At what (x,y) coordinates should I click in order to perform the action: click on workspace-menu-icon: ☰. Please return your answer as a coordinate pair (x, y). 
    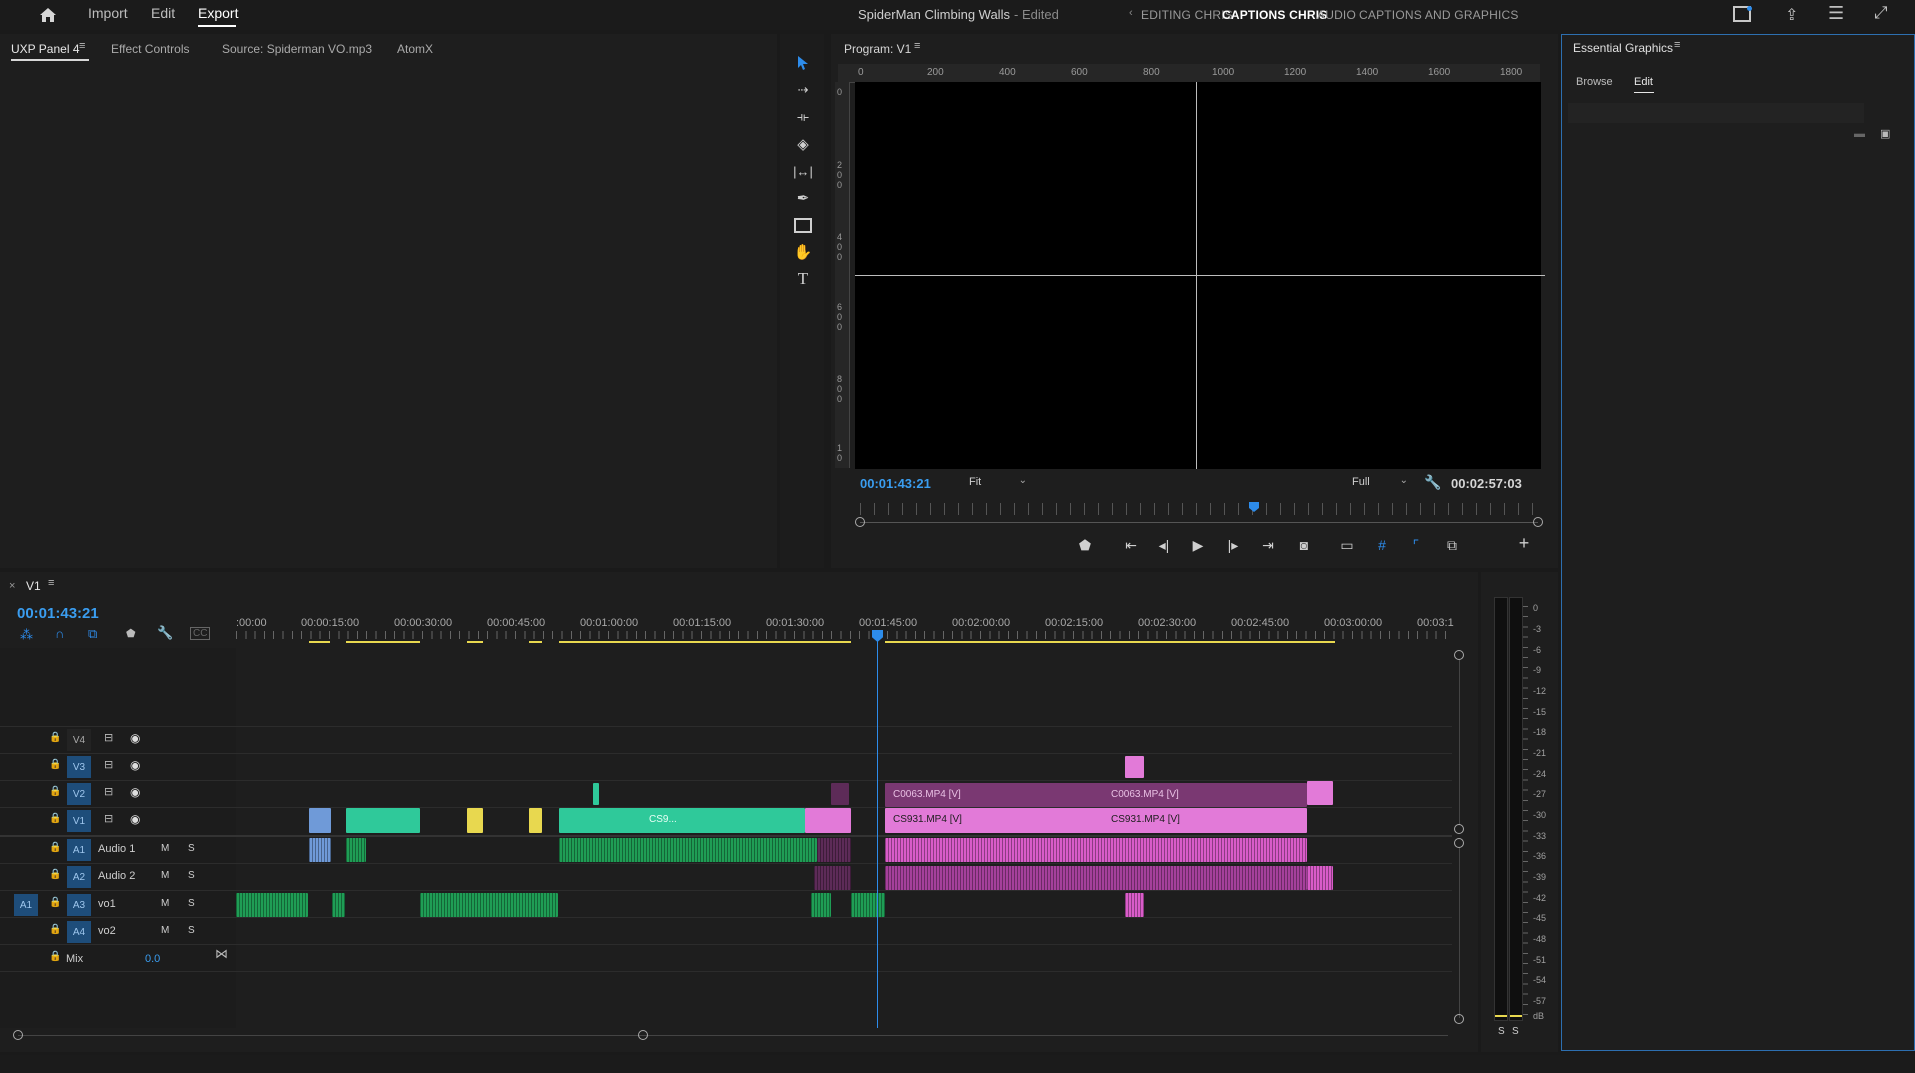
    Looking at the image, I should click on (1836, 13).